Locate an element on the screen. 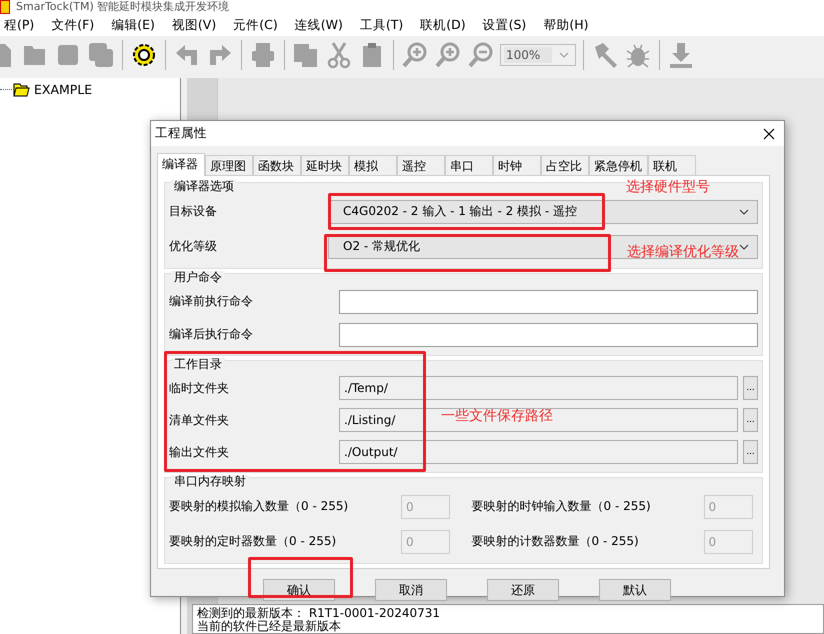 Image resolution: width=824 pixels, height=634 pixels. log-line: 检测到的最新版本： R1T1-0001-20240731 is located at coordinates (319, 613).